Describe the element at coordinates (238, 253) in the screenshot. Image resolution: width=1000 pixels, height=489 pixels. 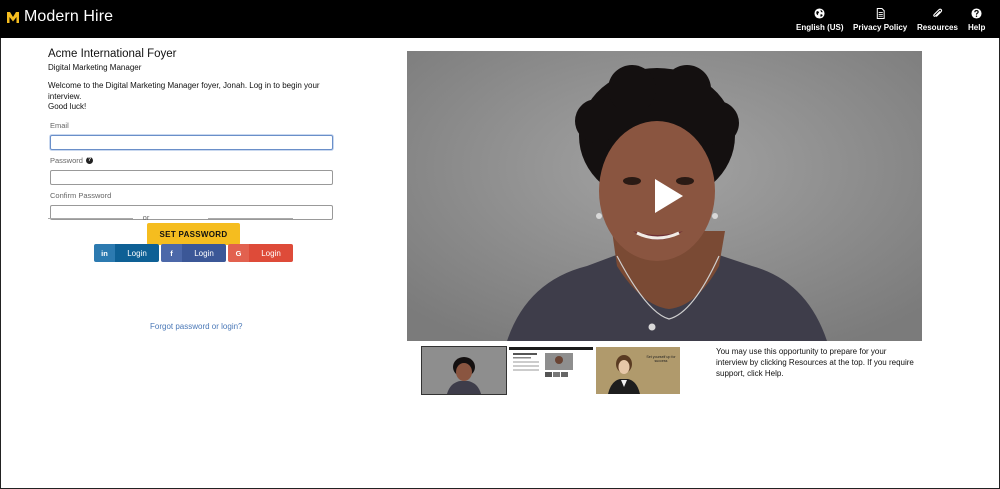
I see `google-icon: G` at that location.